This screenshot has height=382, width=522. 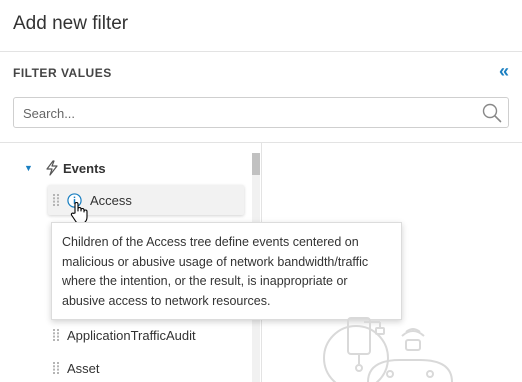 What do you see at coordinates (261, 26) in the screenshot?
I see `dialog-header: Add new filter` at bounding box center [261, 26].